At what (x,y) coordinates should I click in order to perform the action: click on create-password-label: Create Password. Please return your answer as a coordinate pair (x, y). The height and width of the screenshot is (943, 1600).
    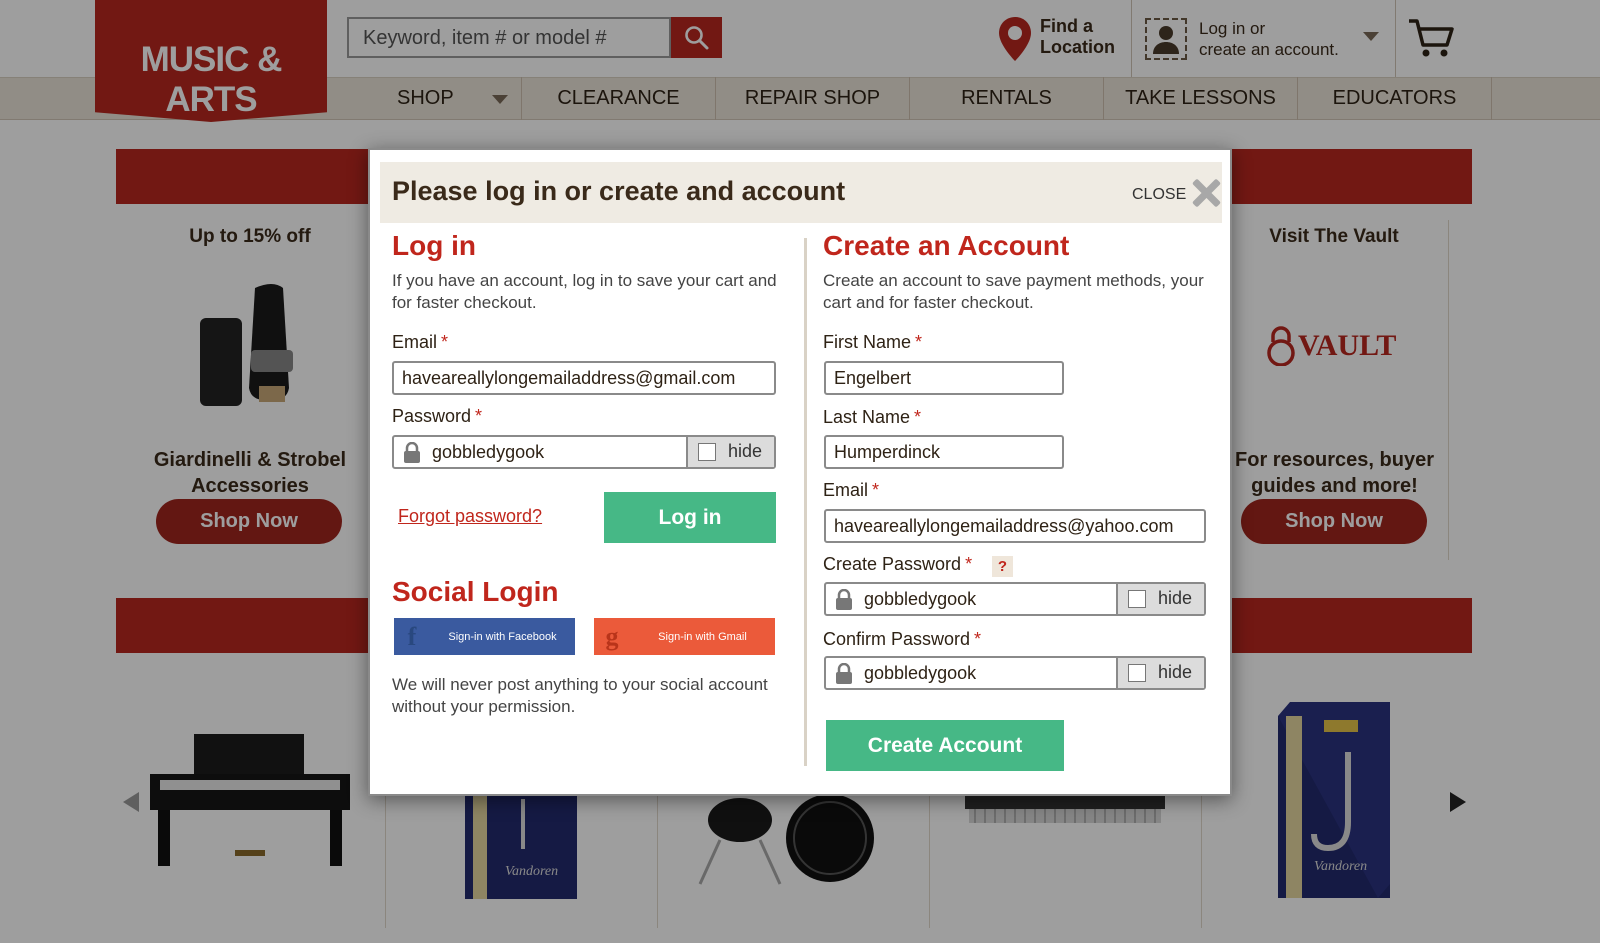
    Looking at the image, I should click on (892, 564).